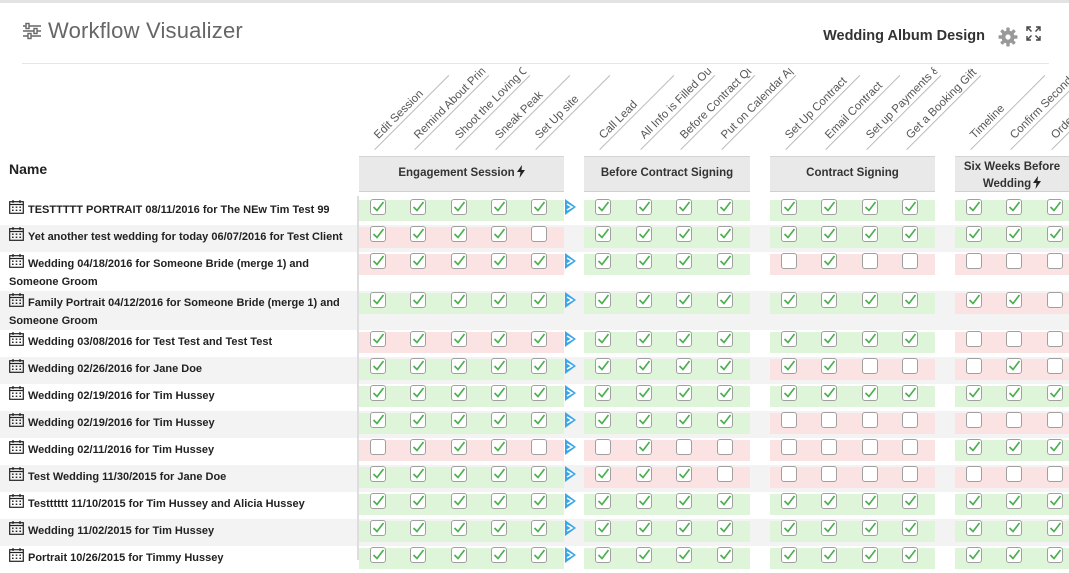 The image size is (1069, 573). Describe the element at coordinates (184, 557) in the screenshot. I see `row-name: Portrait 10/26/2015 for Timmy Hussey` at that location.